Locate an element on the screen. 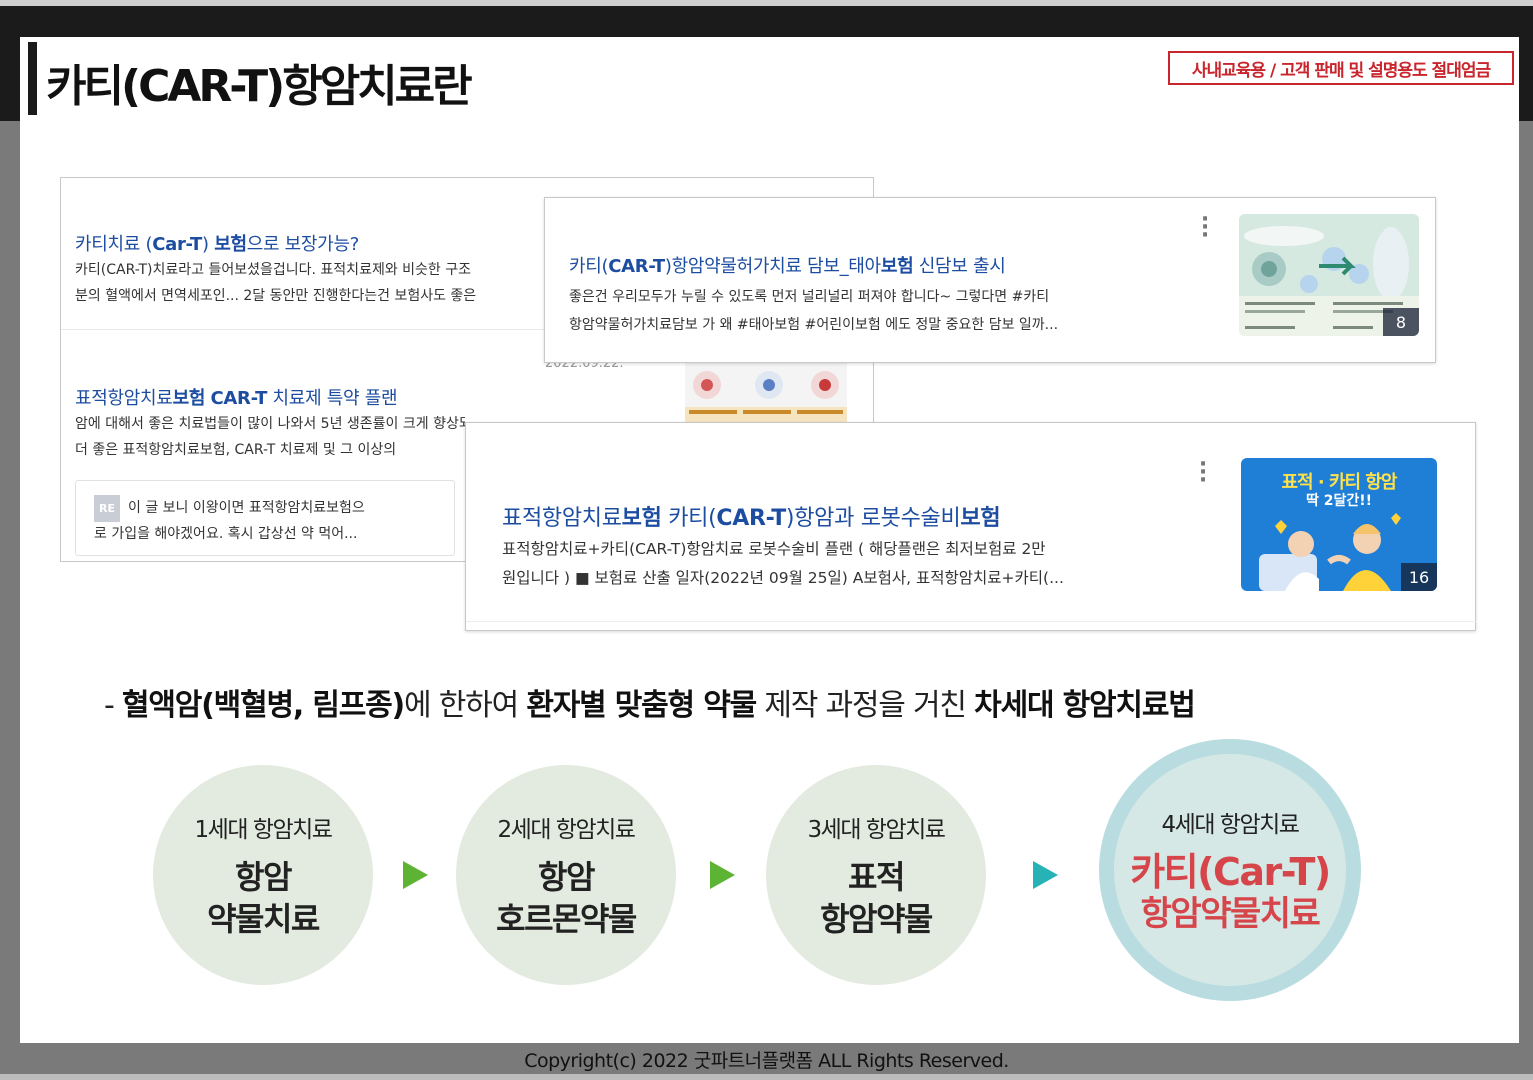 The image size is (1533, 1080). generation-name: 항암약물치료 is located at coordinates (1230, 914).